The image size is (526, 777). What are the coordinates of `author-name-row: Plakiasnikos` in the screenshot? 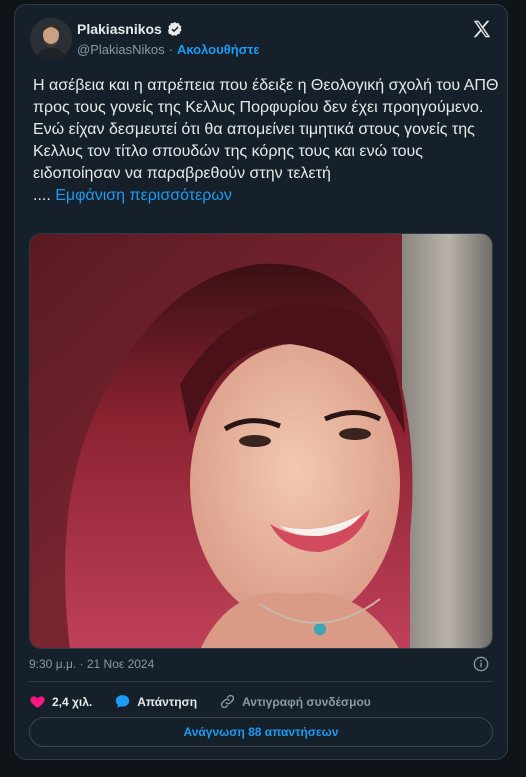 It's located at (130, 29).